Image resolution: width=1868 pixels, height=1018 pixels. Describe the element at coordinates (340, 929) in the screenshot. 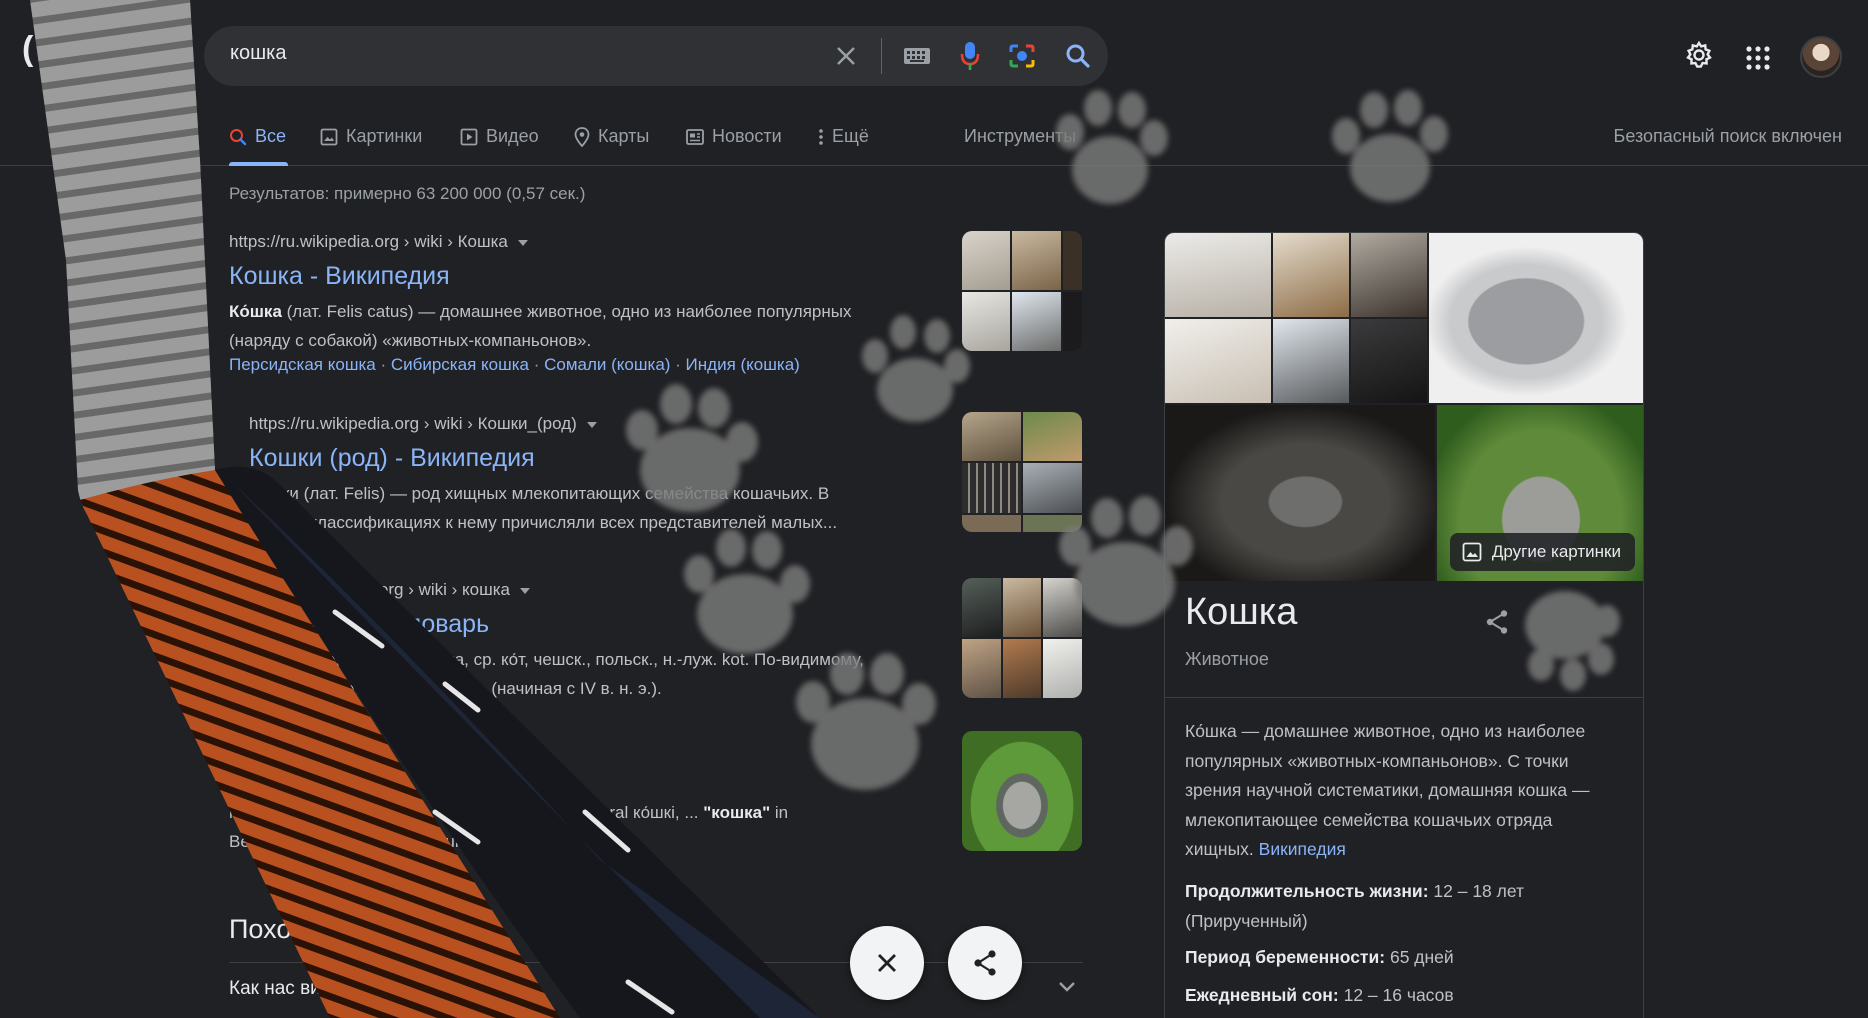

I see `related-searches-title: Похожие запросы` at that location.